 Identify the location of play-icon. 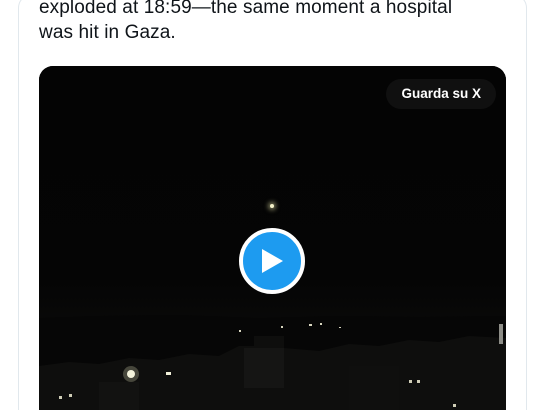
(272, 261).